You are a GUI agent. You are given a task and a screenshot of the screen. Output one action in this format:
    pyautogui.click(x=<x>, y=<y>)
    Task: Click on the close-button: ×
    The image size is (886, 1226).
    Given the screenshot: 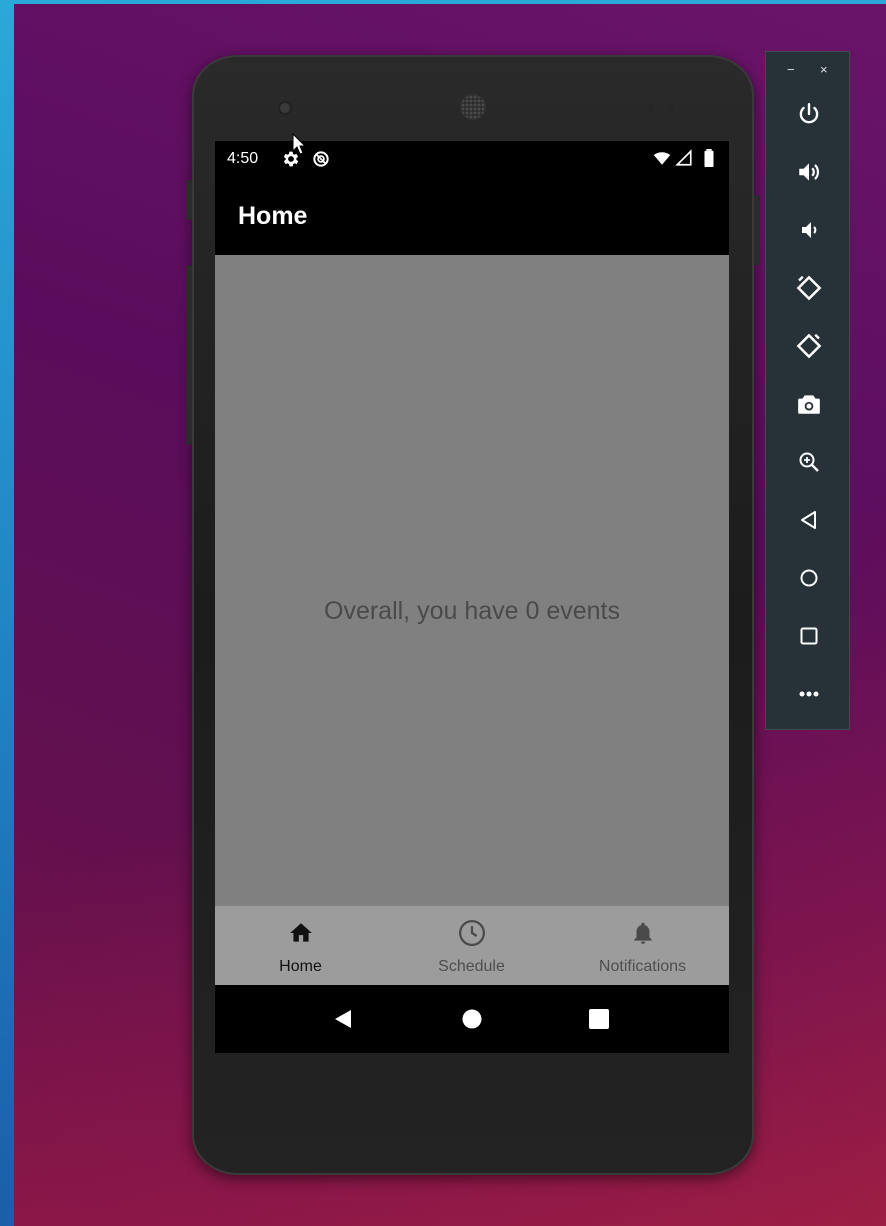 What is the action you would take?
    pyautogui.click(x=824, y=70)
    